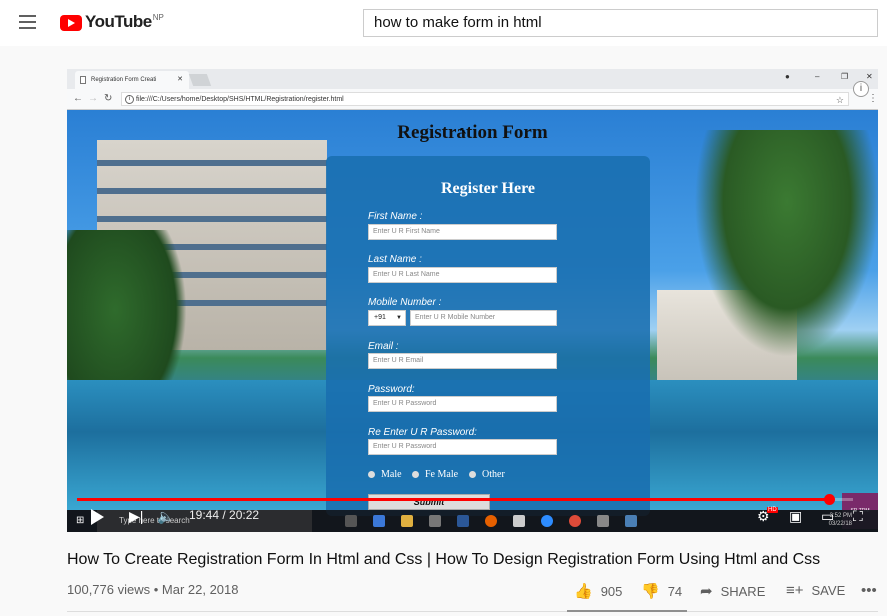  I want to click on zoom-icon, so click(547, 521).